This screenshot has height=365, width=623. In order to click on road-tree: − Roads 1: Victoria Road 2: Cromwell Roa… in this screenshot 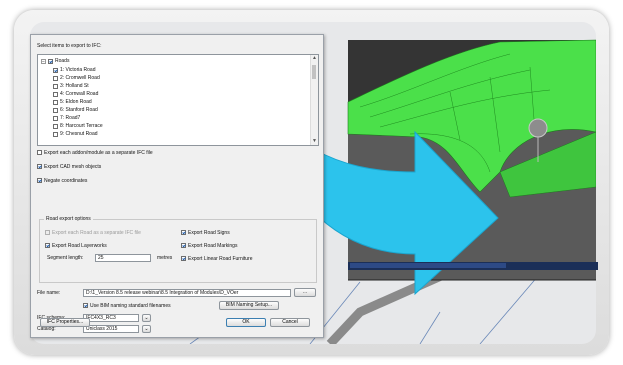, I will do `click(178, 100)`.